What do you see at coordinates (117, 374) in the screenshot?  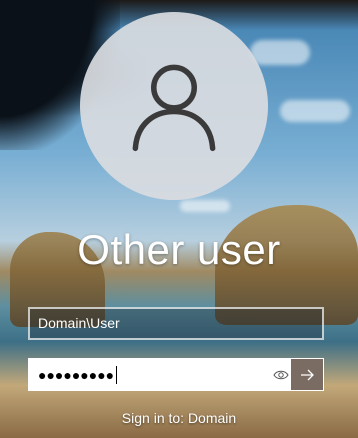 I see `text-caret` at bounding box center [117, 374].